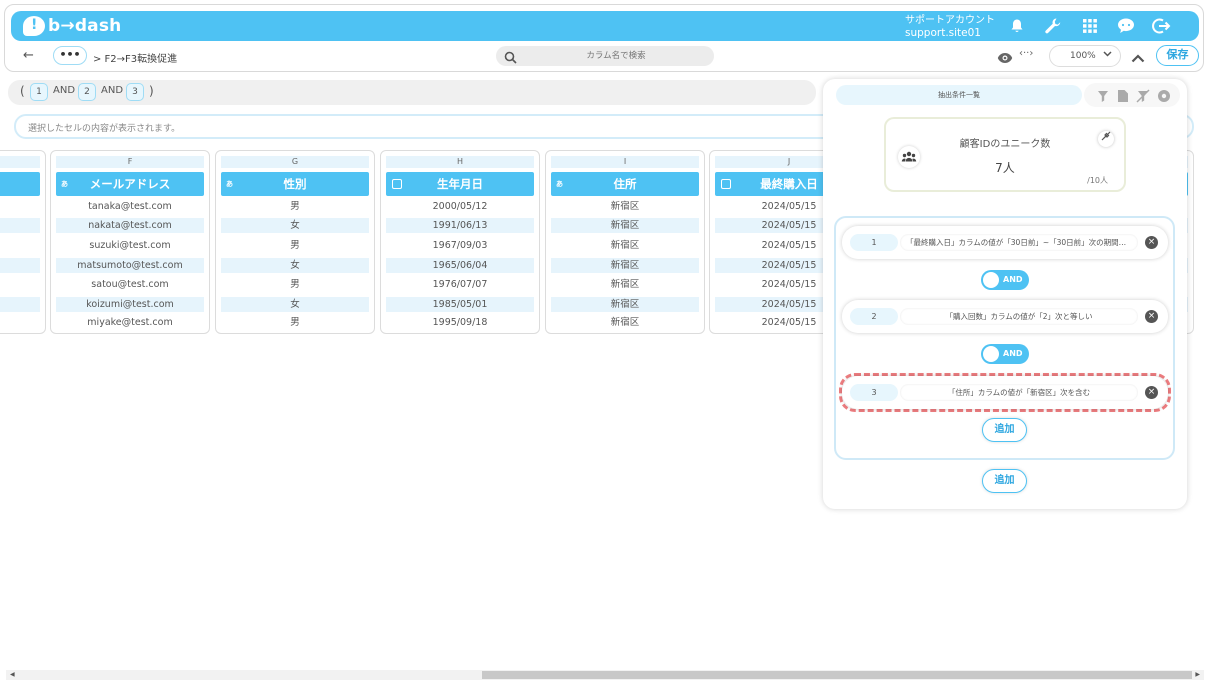  I want to click on grid-cell: 1991/06/13, so click(460, 225).